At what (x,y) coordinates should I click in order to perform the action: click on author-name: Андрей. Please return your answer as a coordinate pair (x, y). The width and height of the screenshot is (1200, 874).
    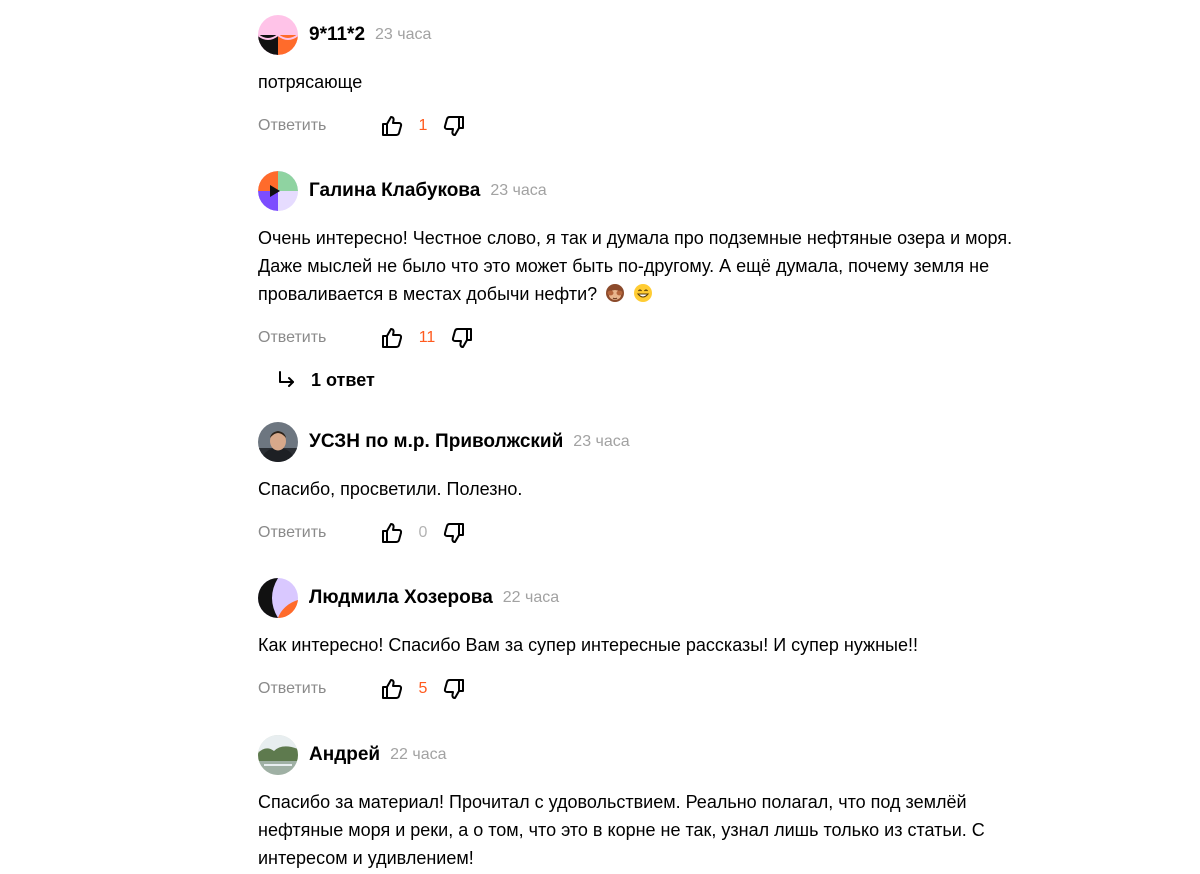
    Looking at the image, I should click on (344, 755).